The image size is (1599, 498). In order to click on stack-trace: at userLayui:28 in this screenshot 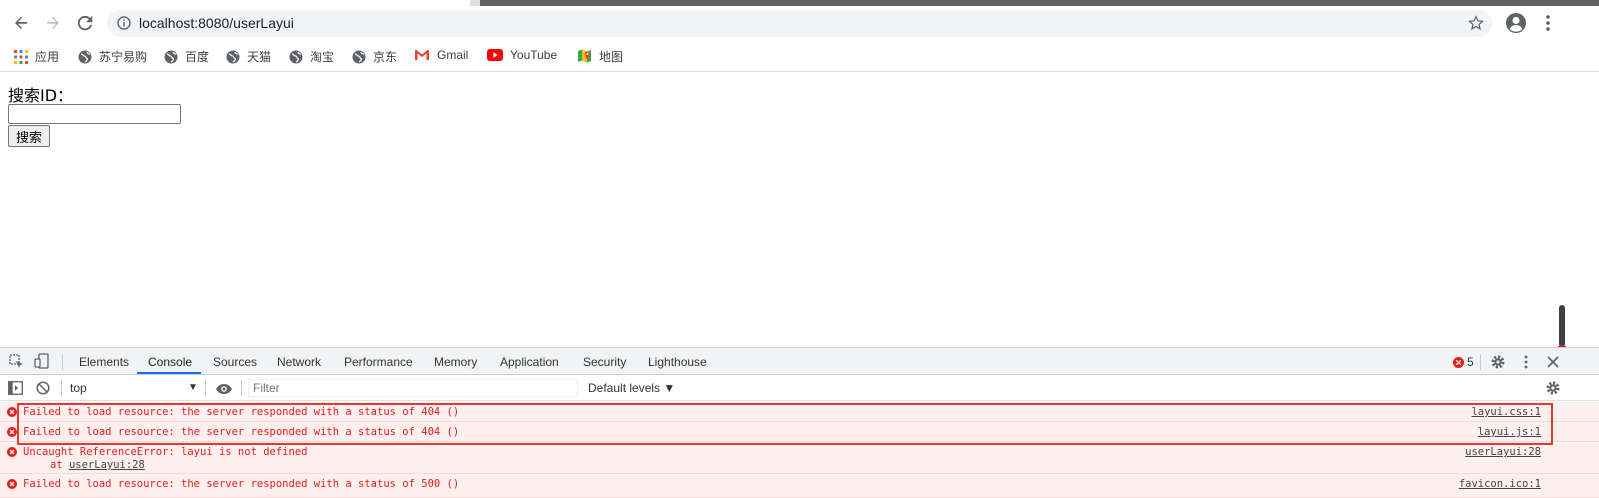, I will do `click(97, 465)`.